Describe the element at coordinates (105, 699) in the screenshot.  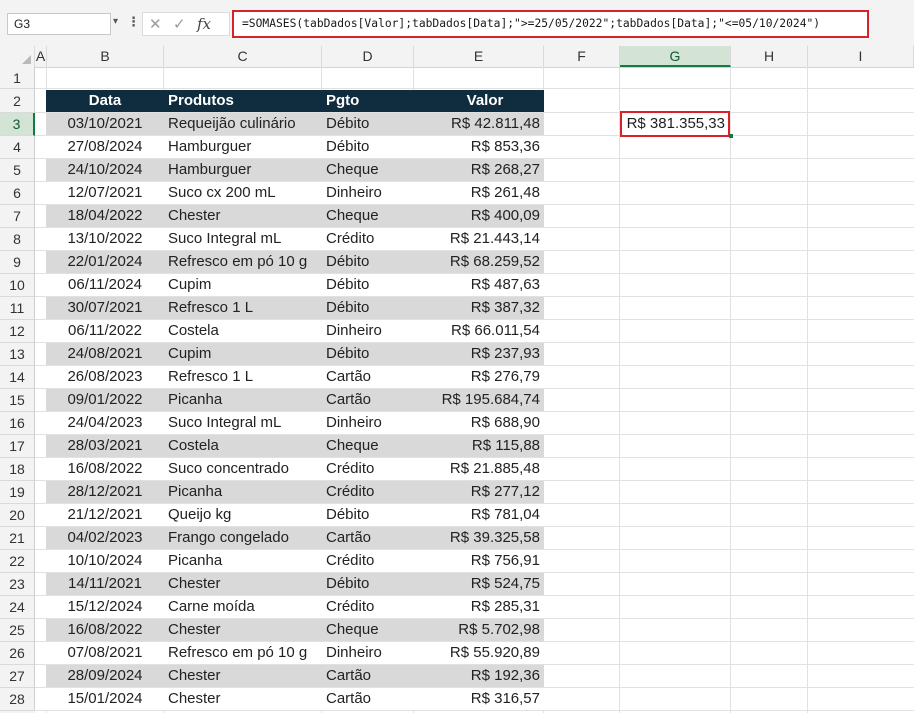
I see `cell-data: 15/01/2024` at that location.